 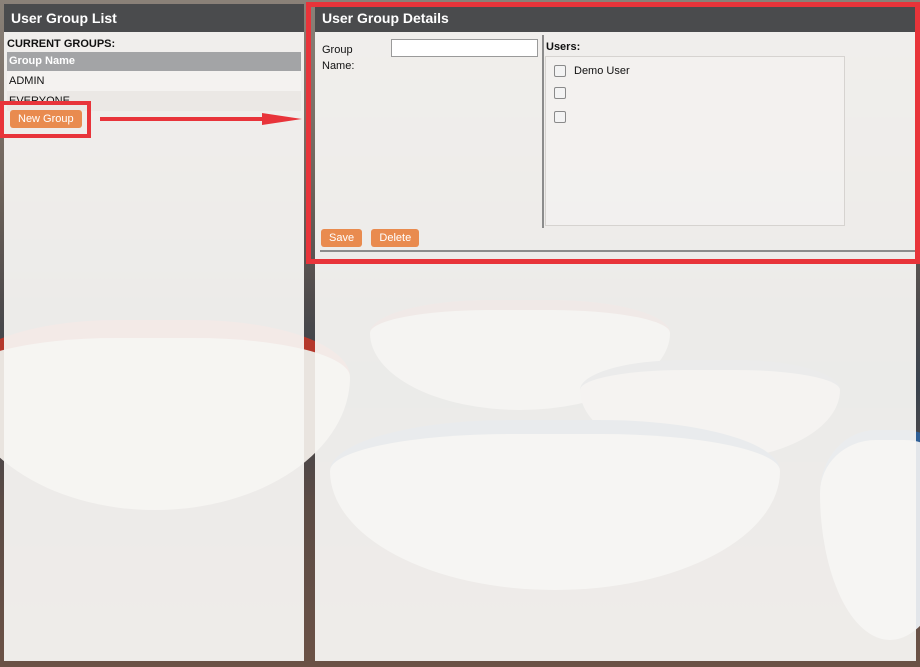 What do you see at coordinates (154, 81) in the screenshot?
I see `group-row-admin: ADMIN` at bounding box center [154, 81].